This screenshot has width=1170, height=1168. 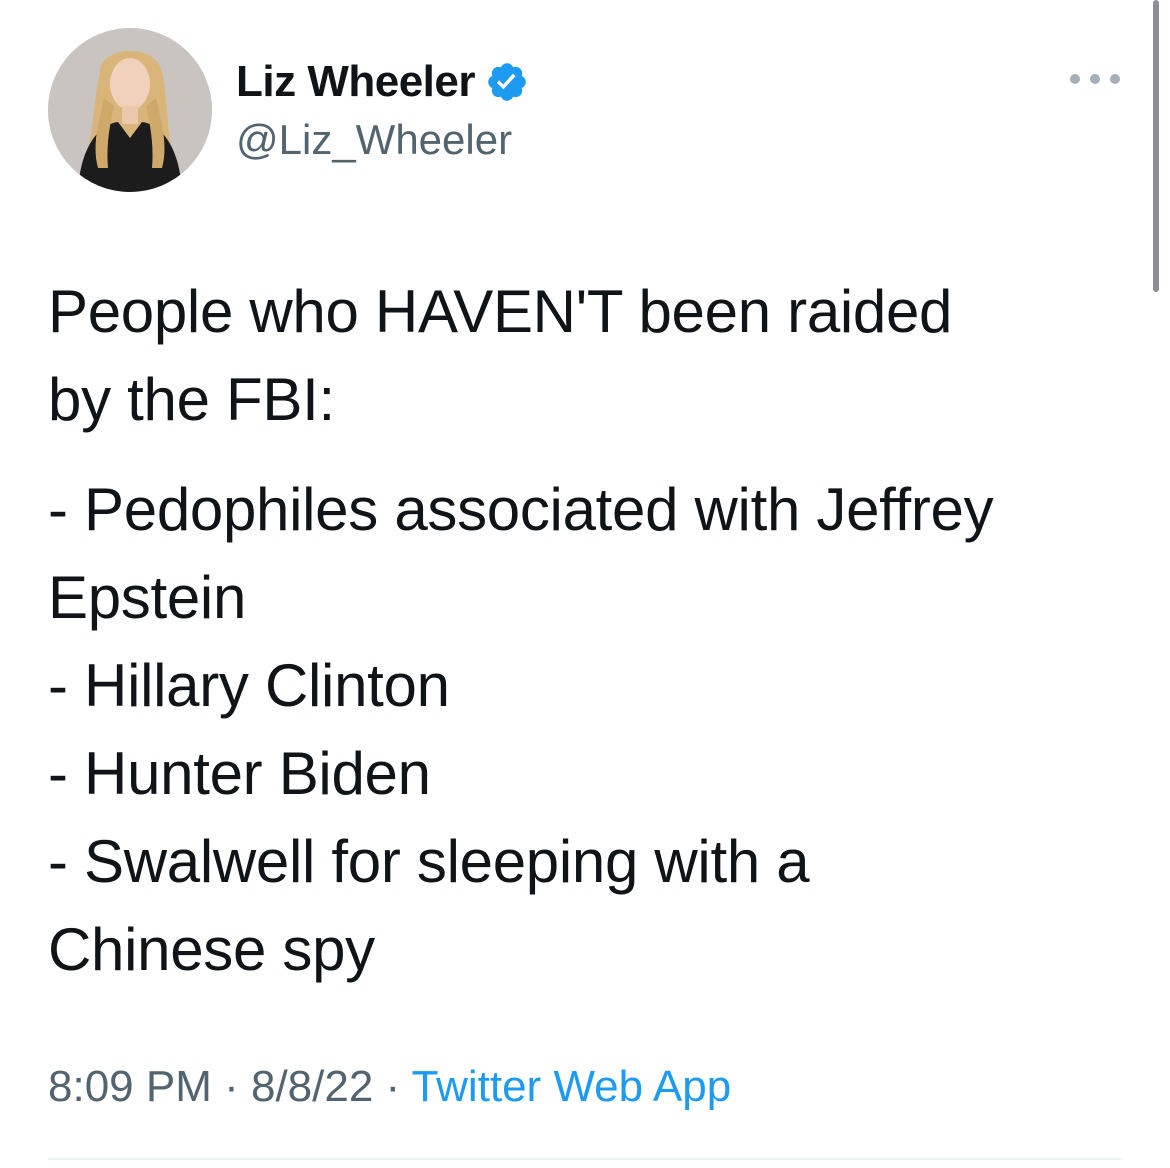 I want to click on tweet-time: 8:09 PM, so click(x=130, y=1086).